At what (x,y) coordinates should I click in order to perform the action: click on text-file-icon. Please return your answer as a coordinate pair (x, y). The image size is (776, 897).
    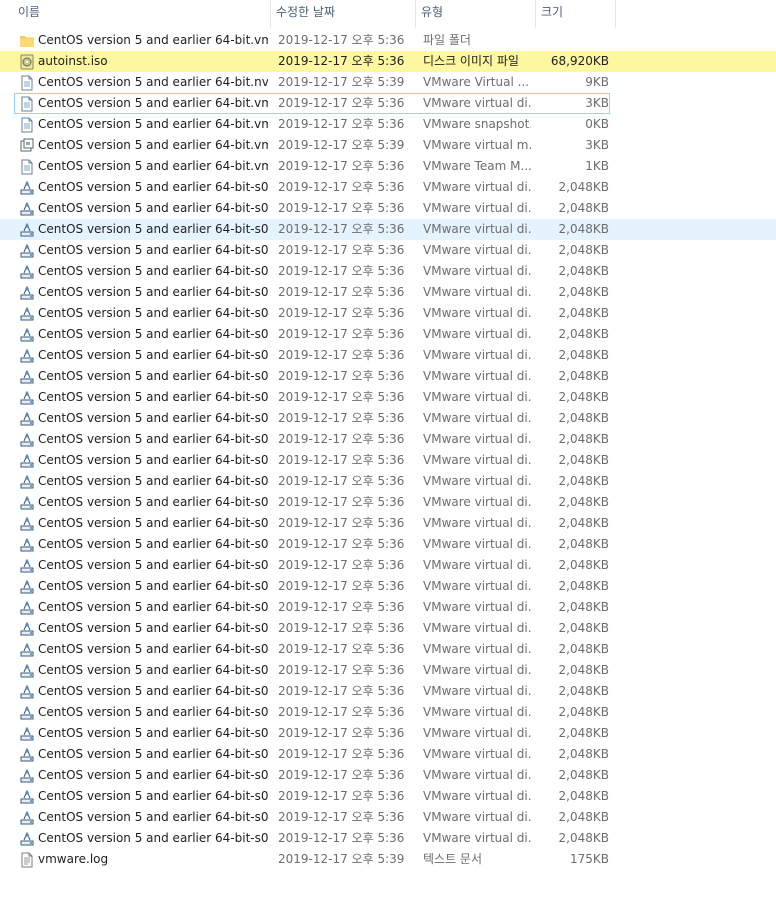
    Looking at the image, I should click on (27, 860).